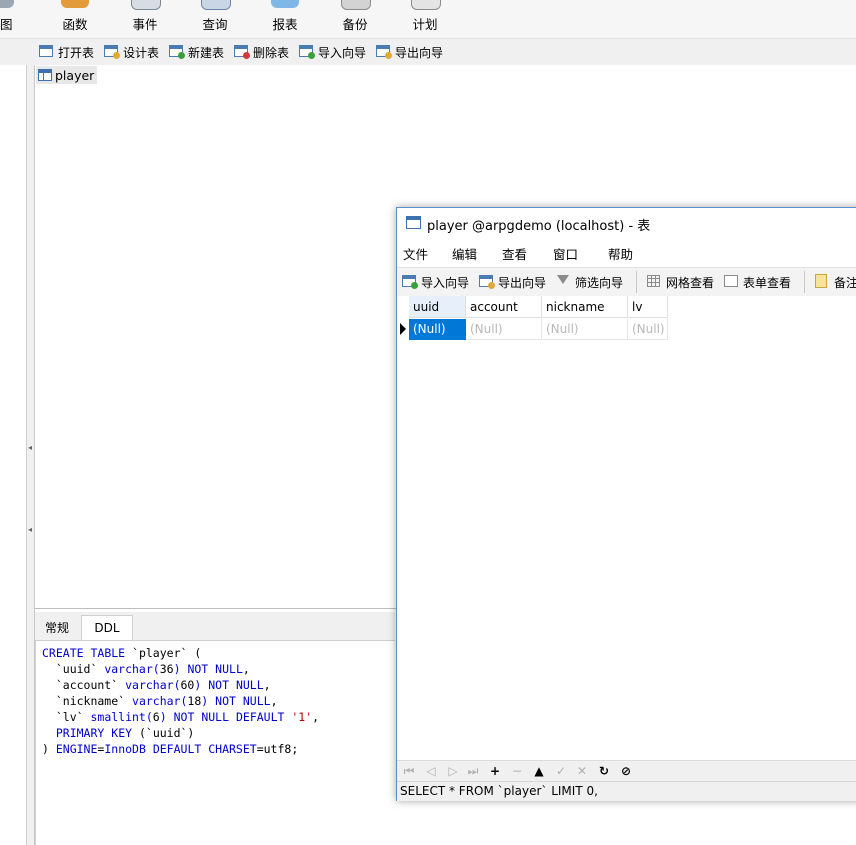 The image size is (856, 845). What do you see at coordinates (75, 4) in the screenshot?
I see `function-icon` at bounding box center [75, 4].